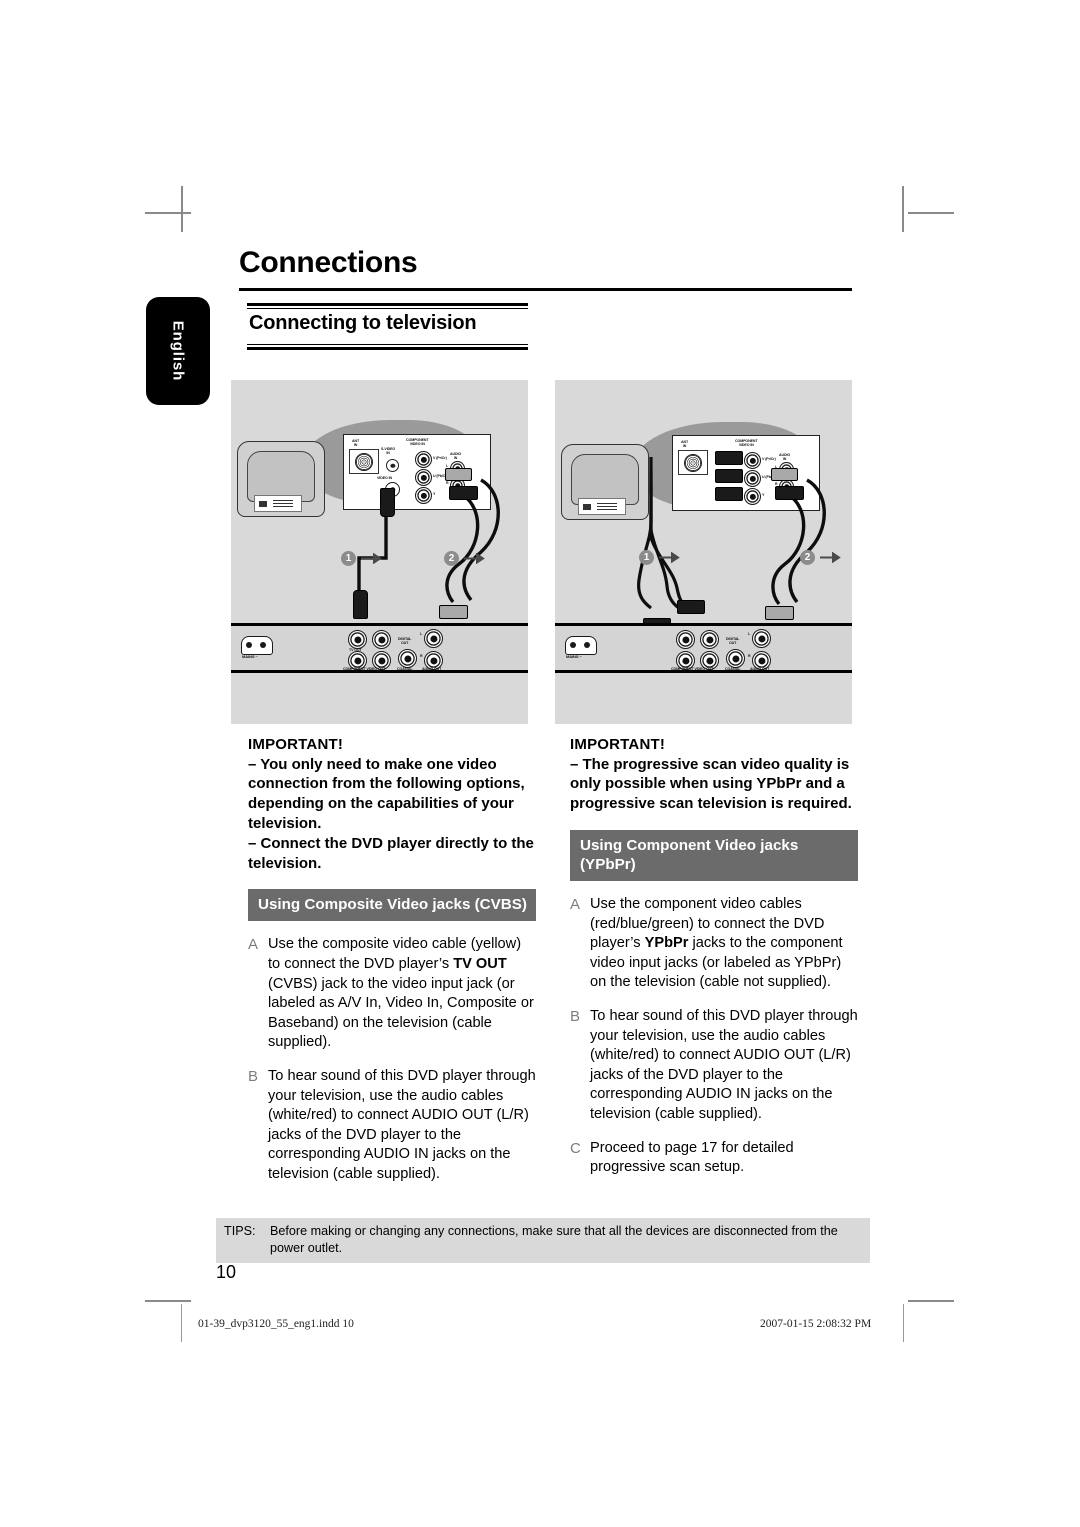 The width and height of the screenshot is (1080, 1527). I want to click on language-tab-label: English, so click(178, 351).